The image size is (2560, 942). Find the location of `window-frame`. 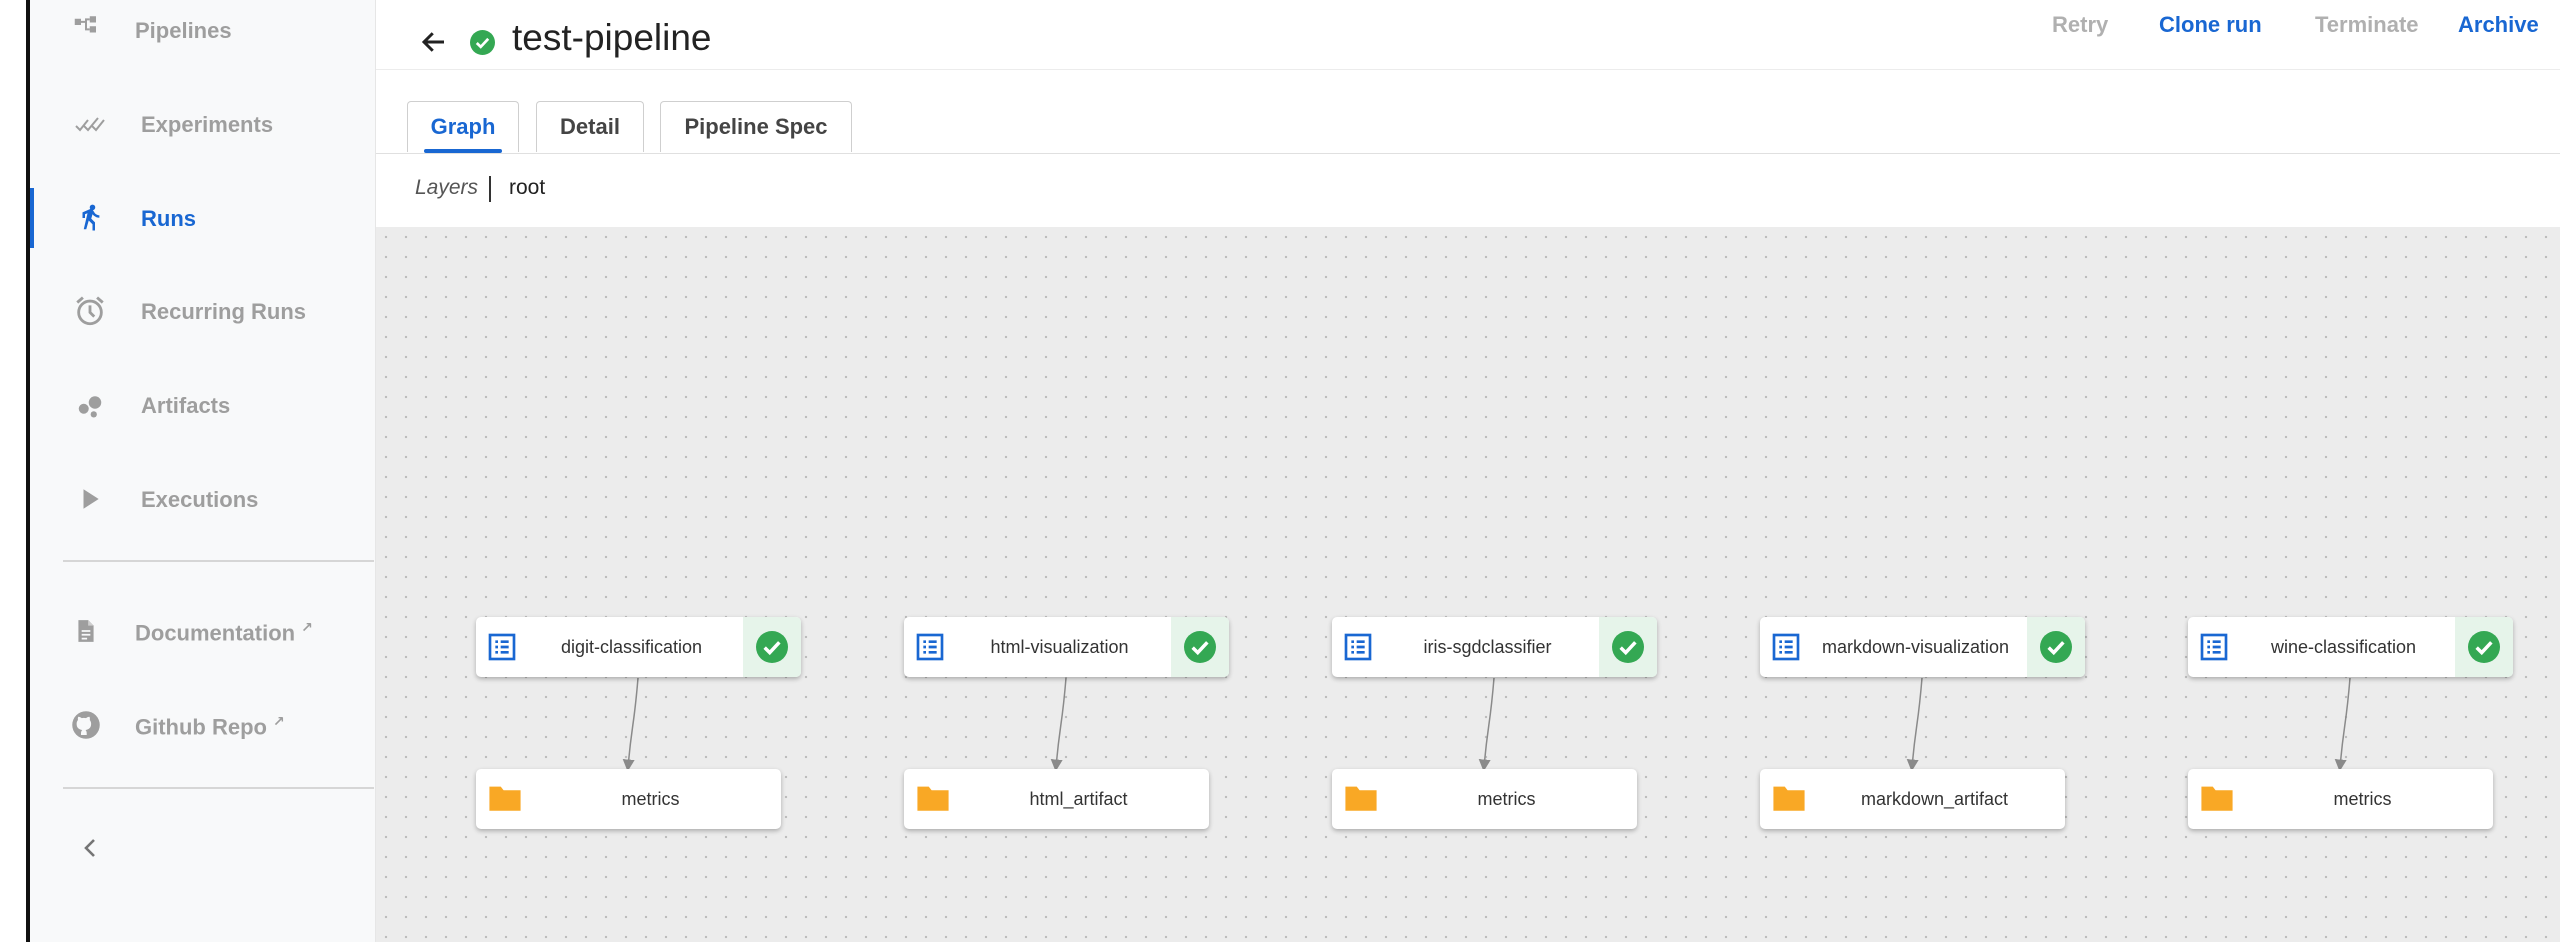

window-frame is located at coordinates (15, 471).